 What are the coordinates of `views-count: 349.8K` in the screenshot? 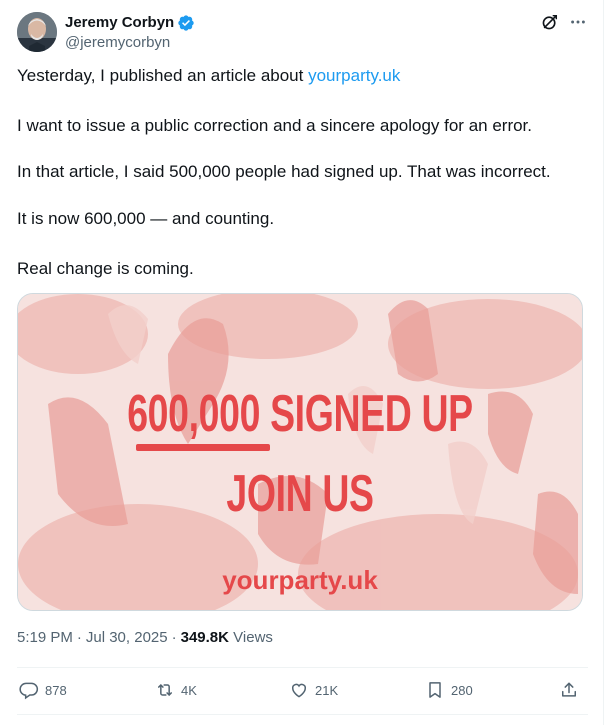 It's located at (205, 637).